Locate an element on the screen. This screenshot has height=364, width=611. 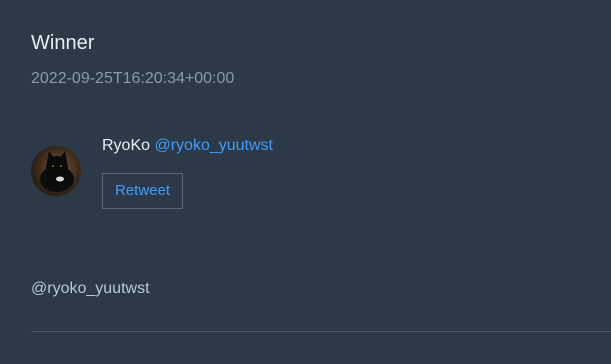
user-name: RyoKo is located at coordinates (126, 145).